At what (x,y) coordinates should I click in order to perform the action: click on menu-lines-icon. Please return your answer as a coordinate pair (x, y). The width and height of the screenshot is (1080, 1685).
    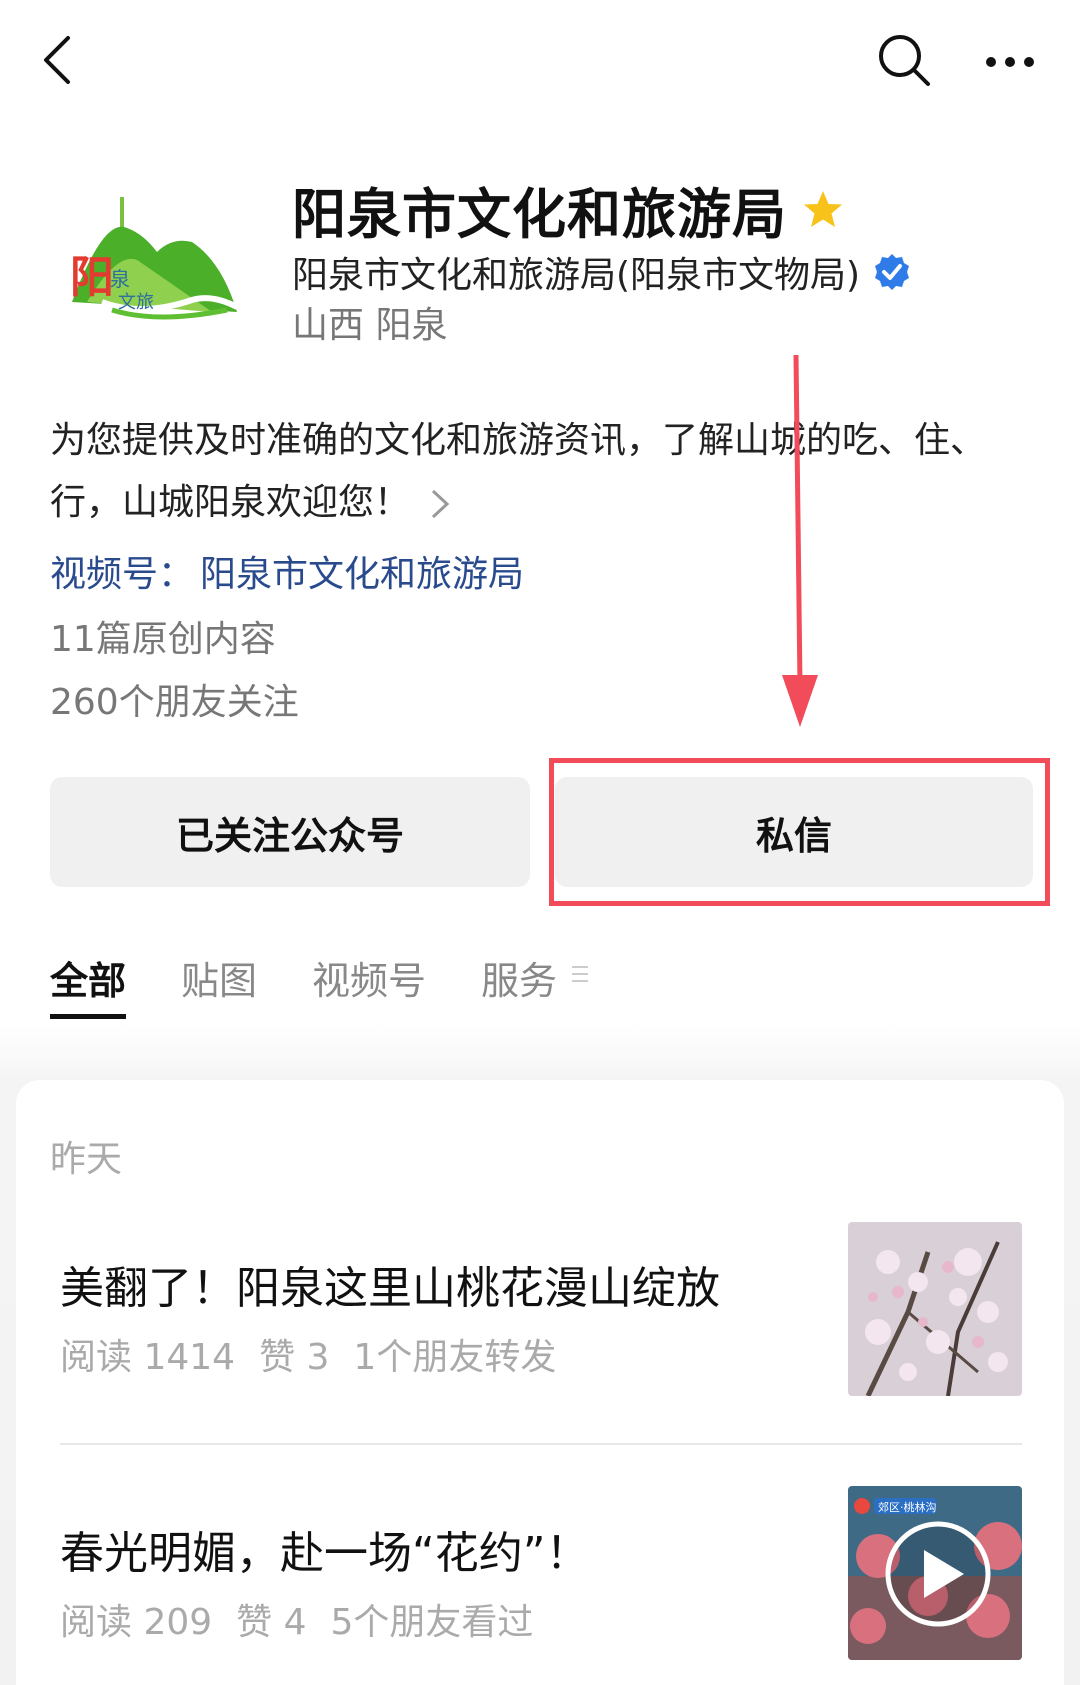
    Looking at the image, I should click on (580, 974).